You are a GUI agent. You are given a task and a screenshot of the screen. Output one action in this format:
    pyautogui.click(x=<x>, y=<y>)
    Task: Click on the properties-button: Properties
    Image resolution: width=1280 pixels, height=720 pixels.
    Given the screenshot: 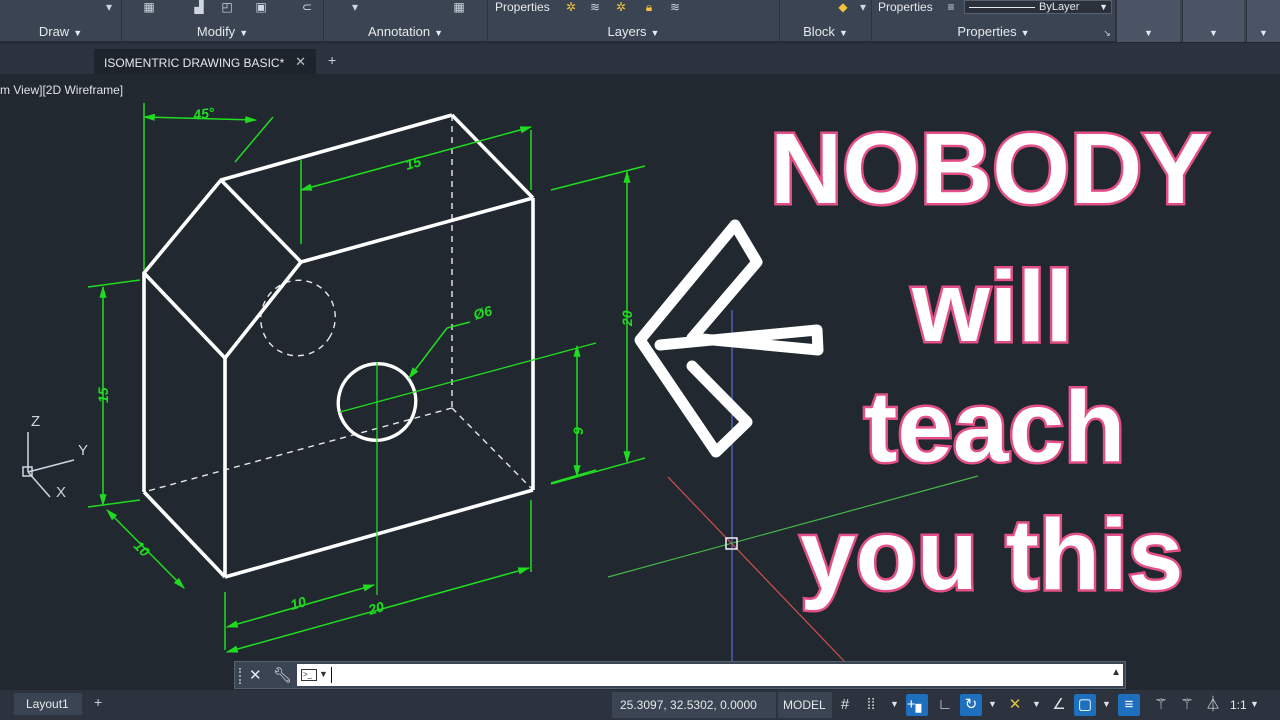 What is the action you would take?
    pyautogui.click(x=905, y=7)
    